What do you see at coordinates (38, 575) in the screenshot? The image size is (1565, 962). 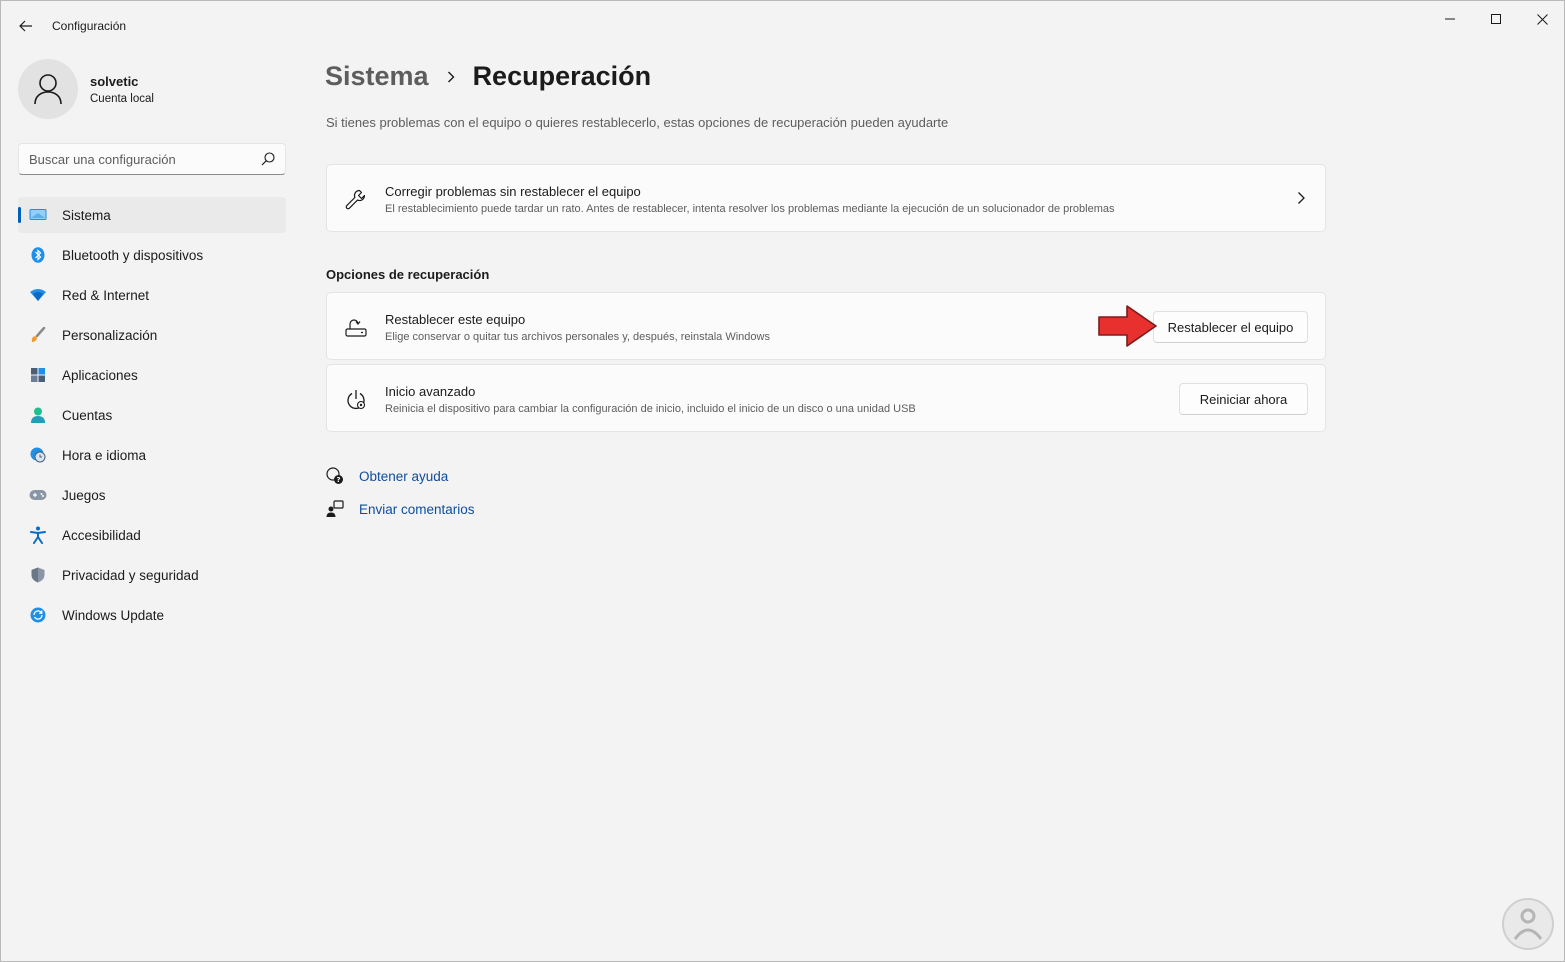 I see `shield-icon` at bounding box center [38, 575].